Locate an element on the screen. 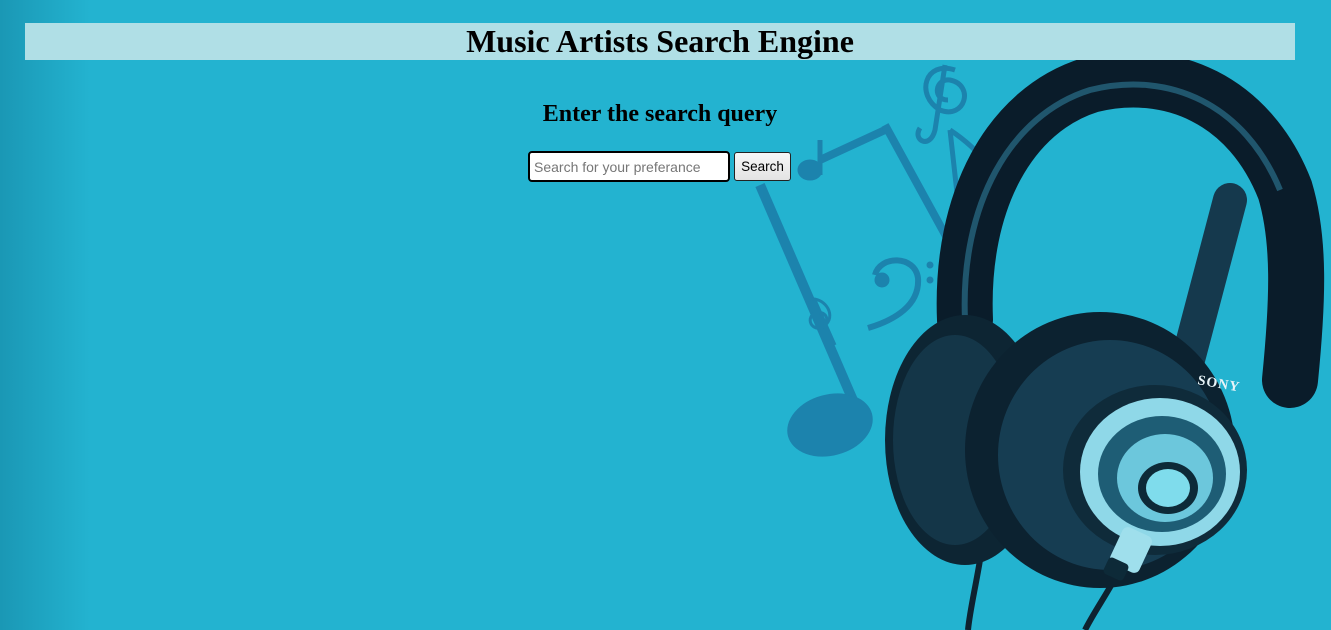 The image size is (1331, 630). search-form: Search is located at coordinates (659, 166).